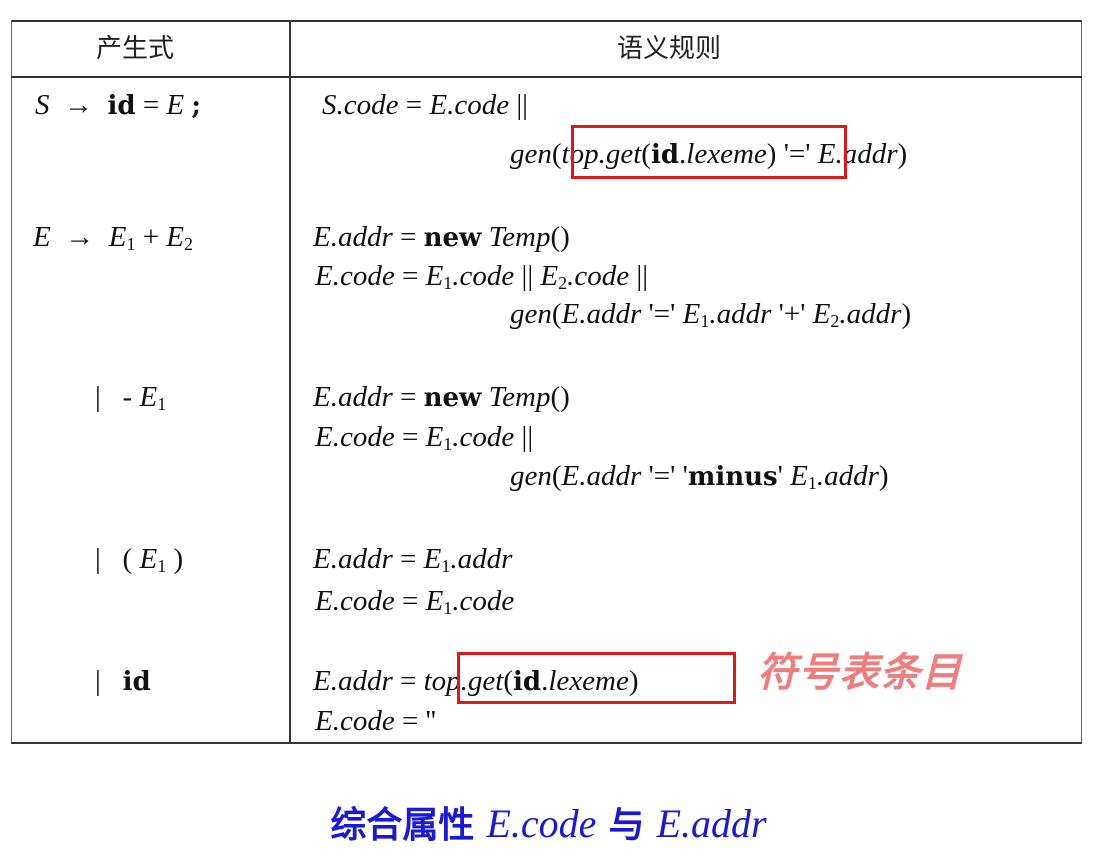 This screenshot has height=852, width=1097. Describe the element at coordinates (413, 559) in the screenshot. I see `rule-row-4-line-1: E.addr = E1.addr` at that location.